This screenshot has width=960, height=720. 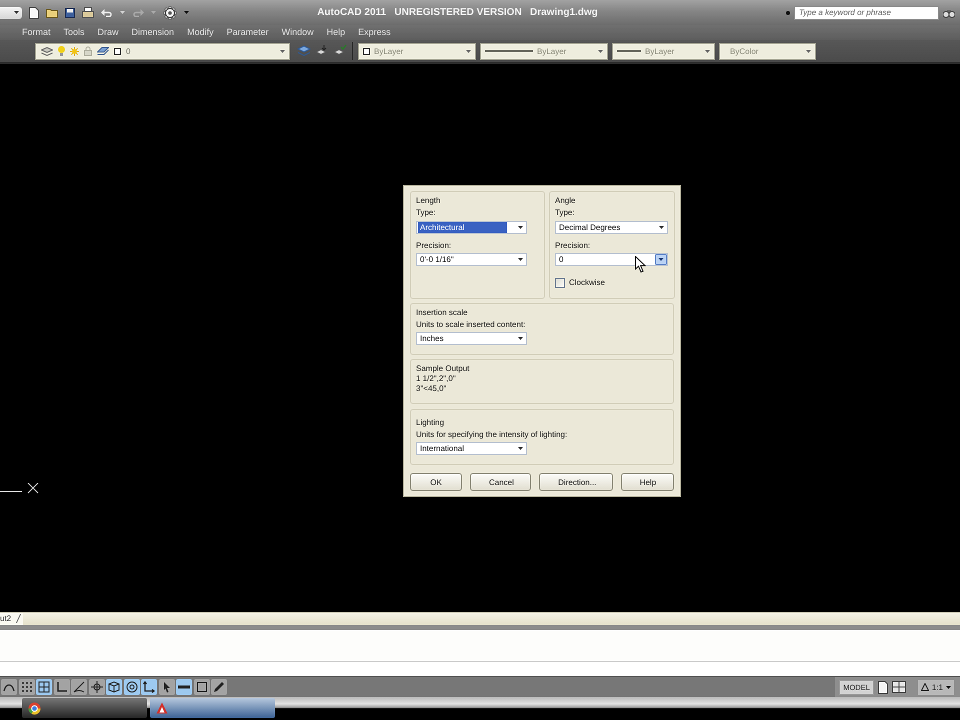 What do you see at coordinates (34, 12) in the screenshot?
I see `document-icon` at bounding box center [34, 12].